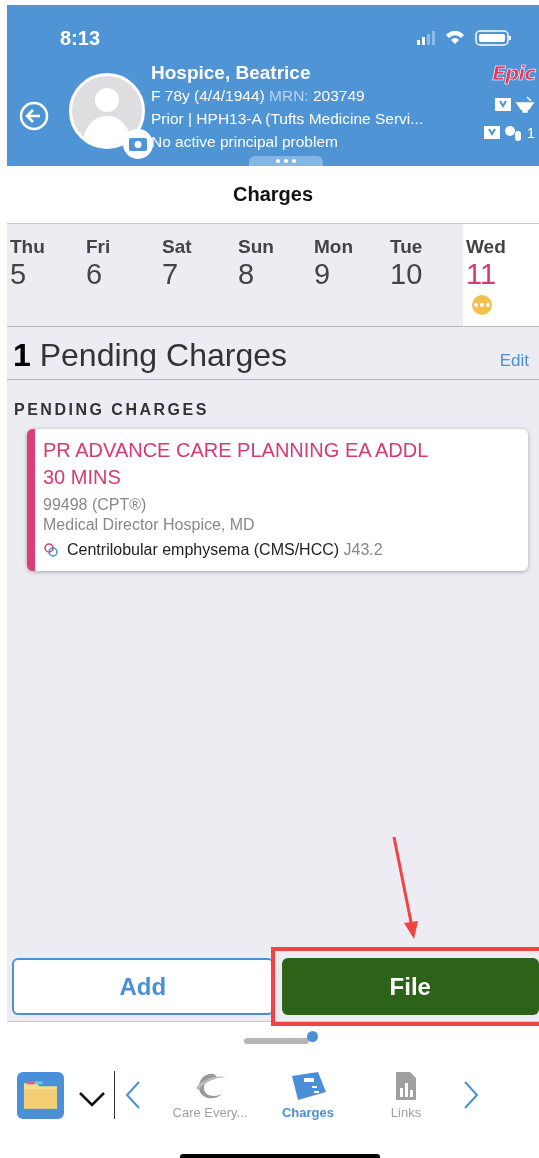  I want to click on folder-icon, so click(40, 1095).